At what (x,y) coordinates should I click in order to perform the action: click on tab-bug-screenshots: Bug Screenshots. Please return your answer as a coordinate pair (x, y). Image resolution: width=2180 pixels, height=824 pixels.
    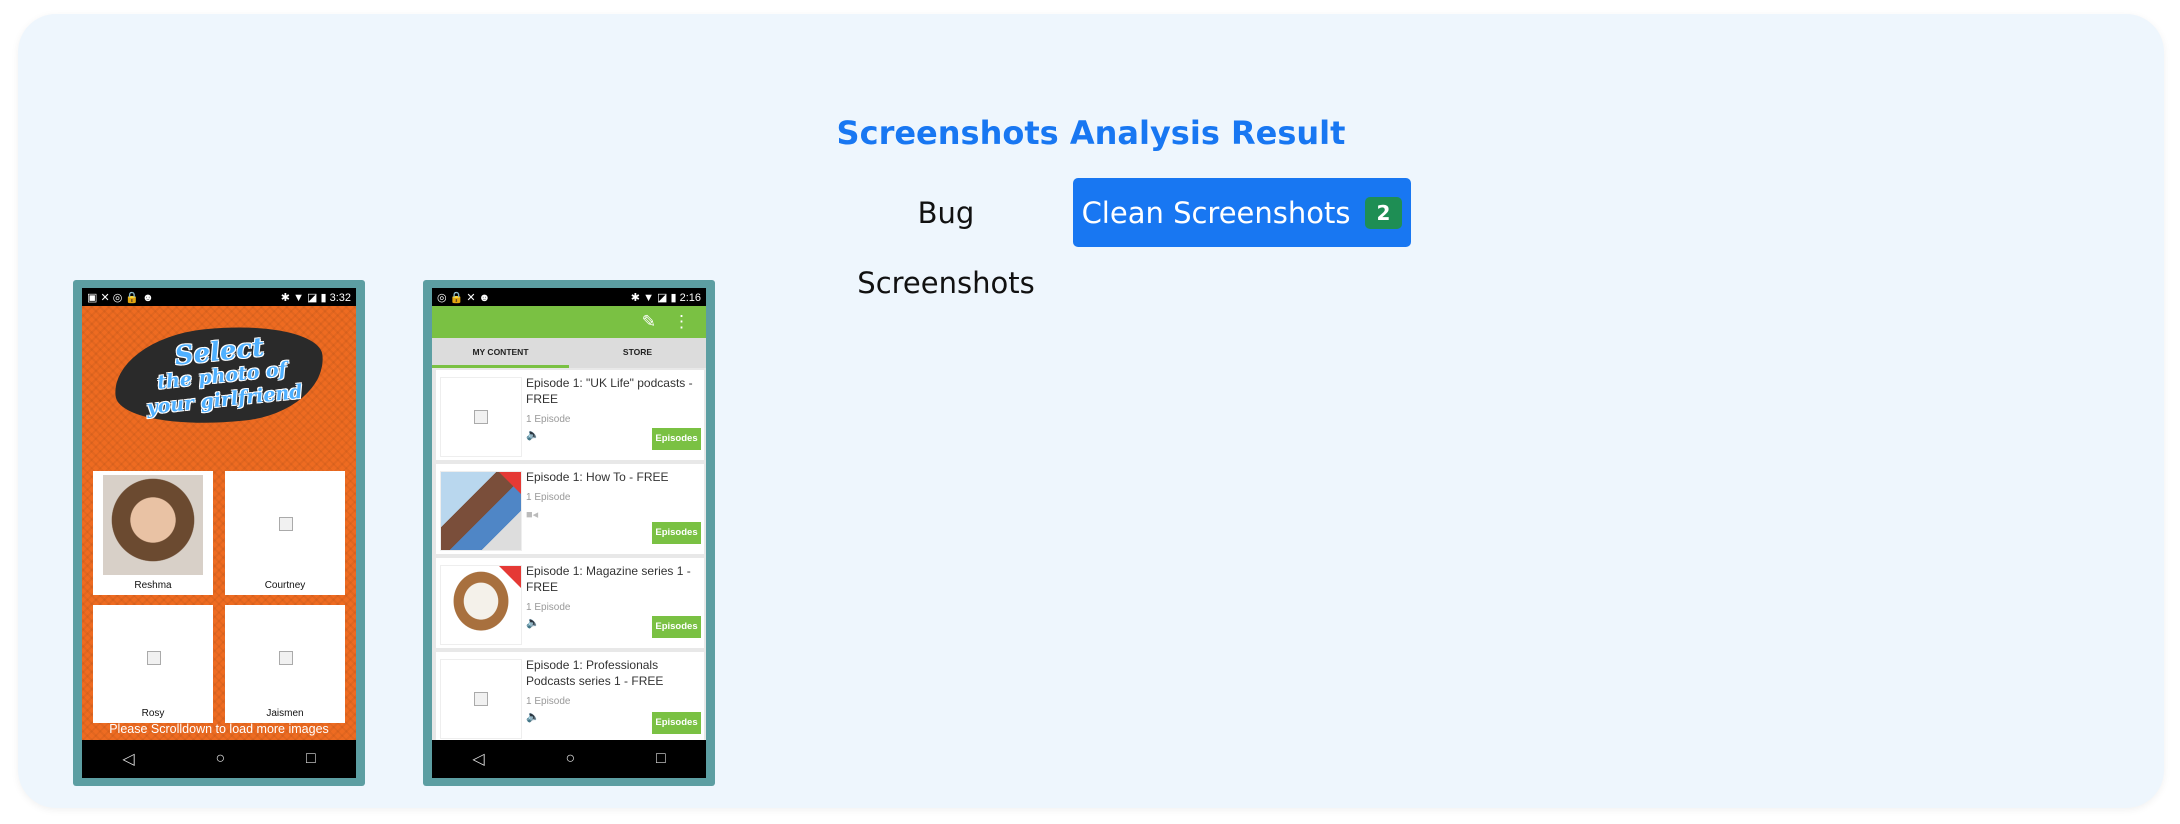
    Looking at the image, I should click on (946, 239).